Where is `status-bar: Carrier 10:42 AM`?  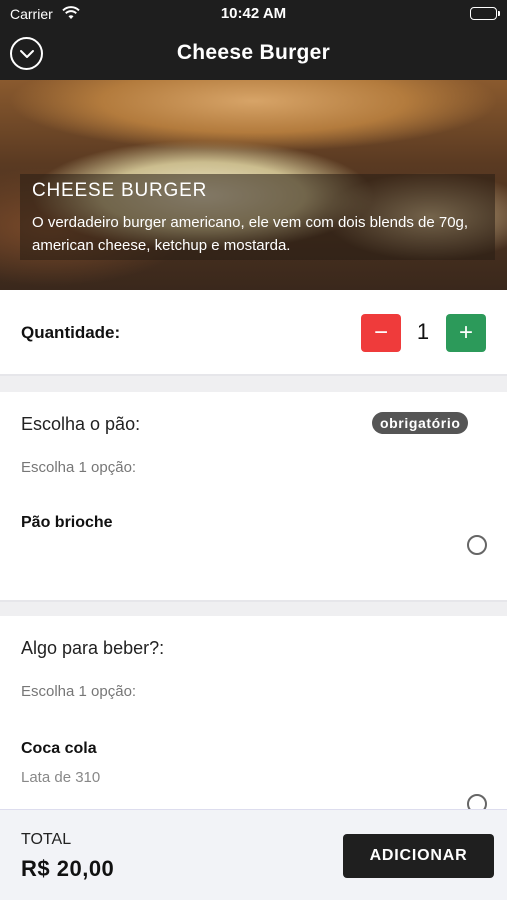 status-bar: Carrier 10:42 AM is located at coordinates (253, 14).